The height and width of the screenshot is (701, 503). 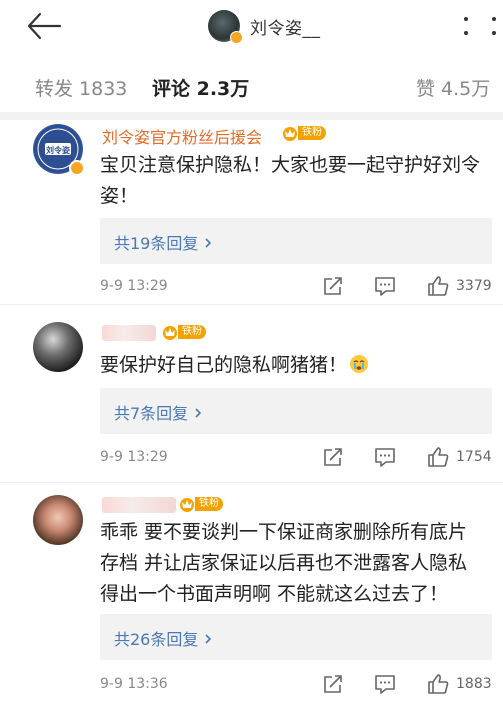 What do you see at coordinates (359, 364) in the screenshot?
I see `crying-face-icon` at bounding box center [359, 364].